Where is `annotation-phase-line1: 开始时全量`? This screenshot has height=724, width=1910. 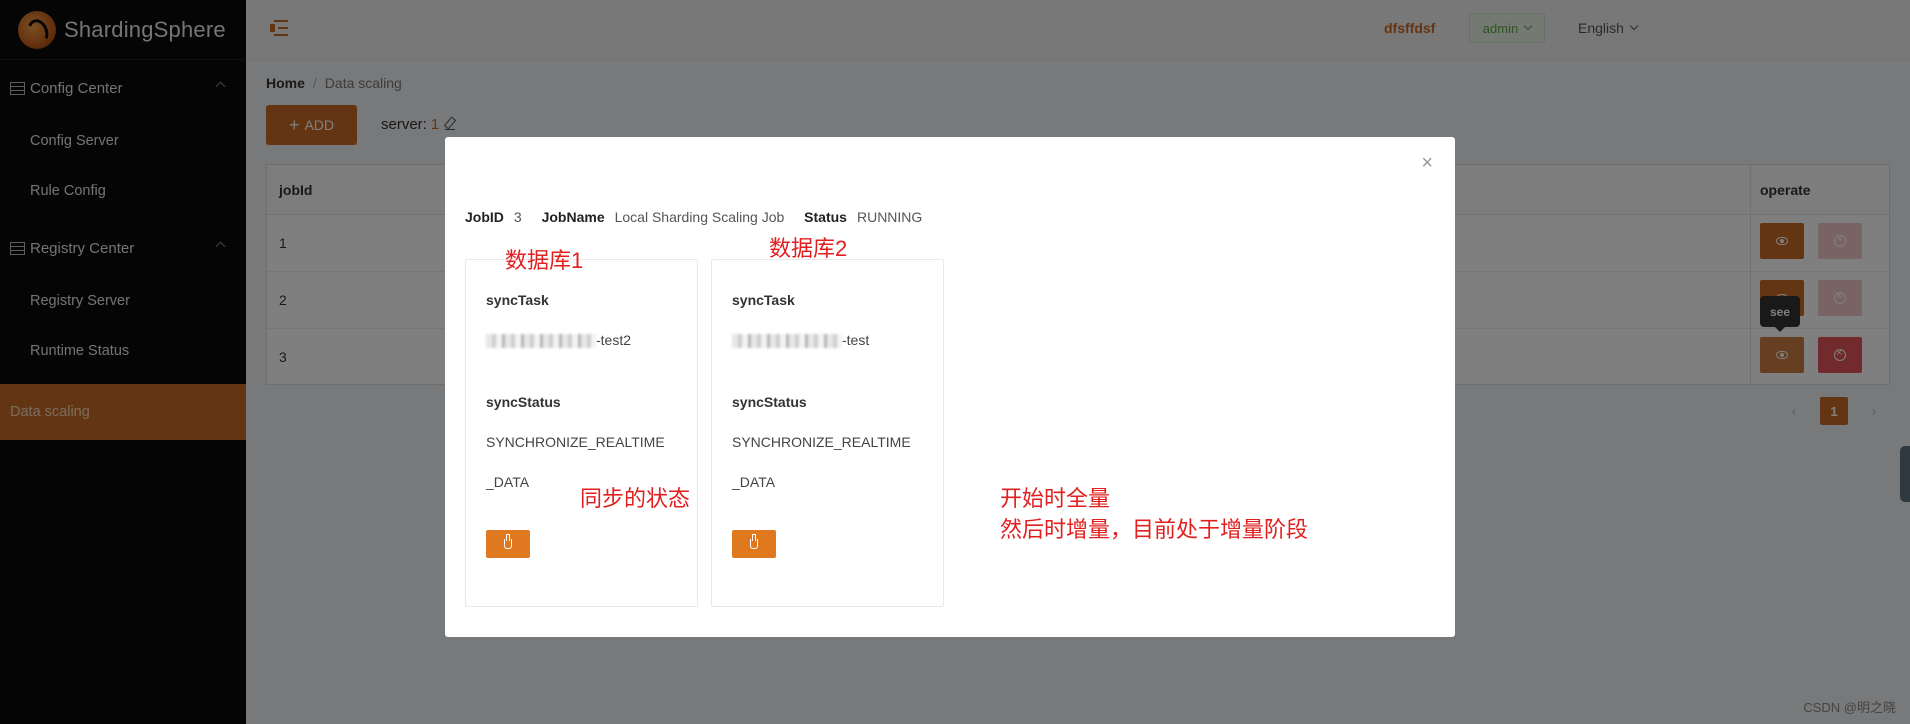
annotation-phase-line1: 开始时全量 is located at coordinates (1055, 498).